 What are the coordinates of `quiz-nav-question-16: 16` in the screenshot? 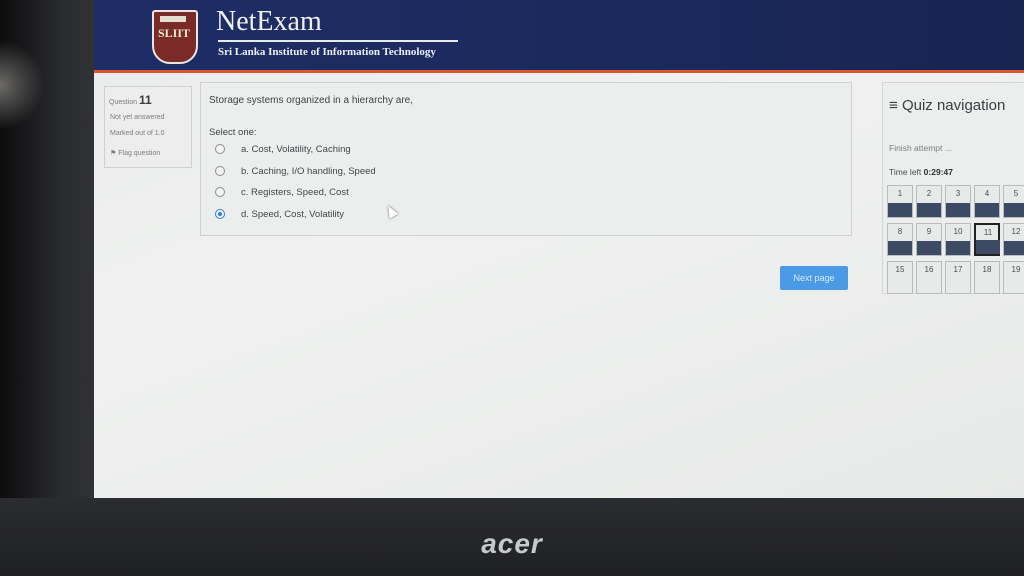 It's located at (929, 277).